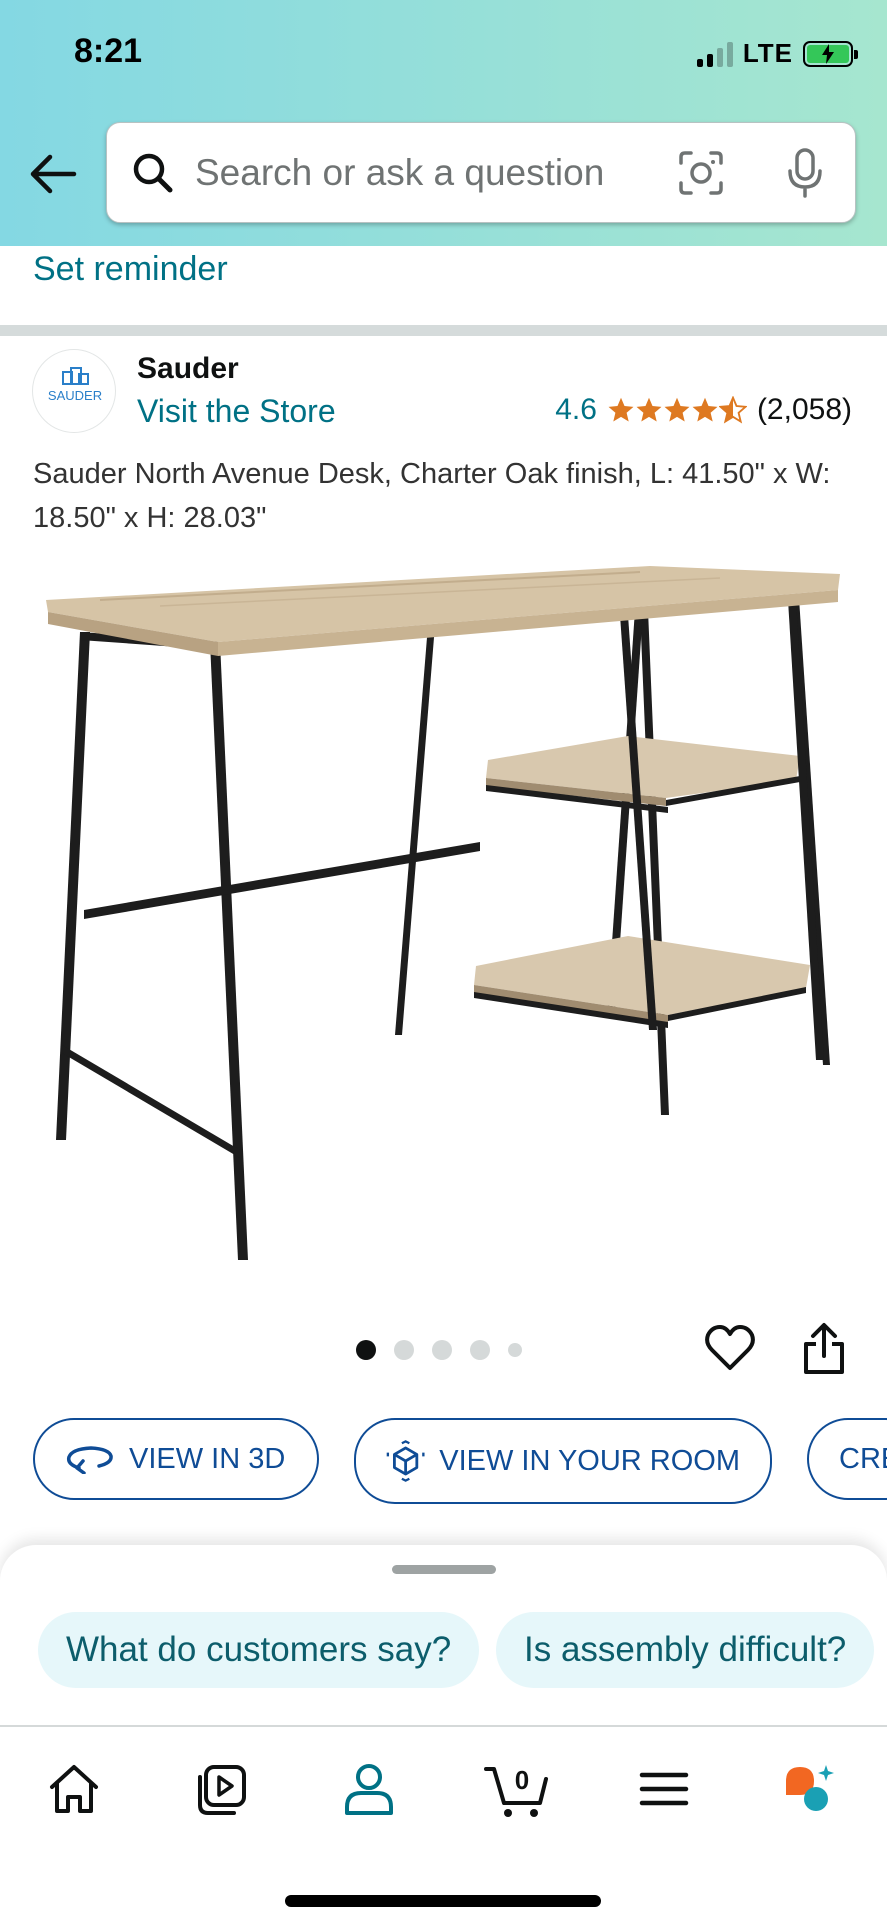  What do you see at coordinates (443, 330) in the screenshot?
I see `section-divider` at bounding box center [443, 330].